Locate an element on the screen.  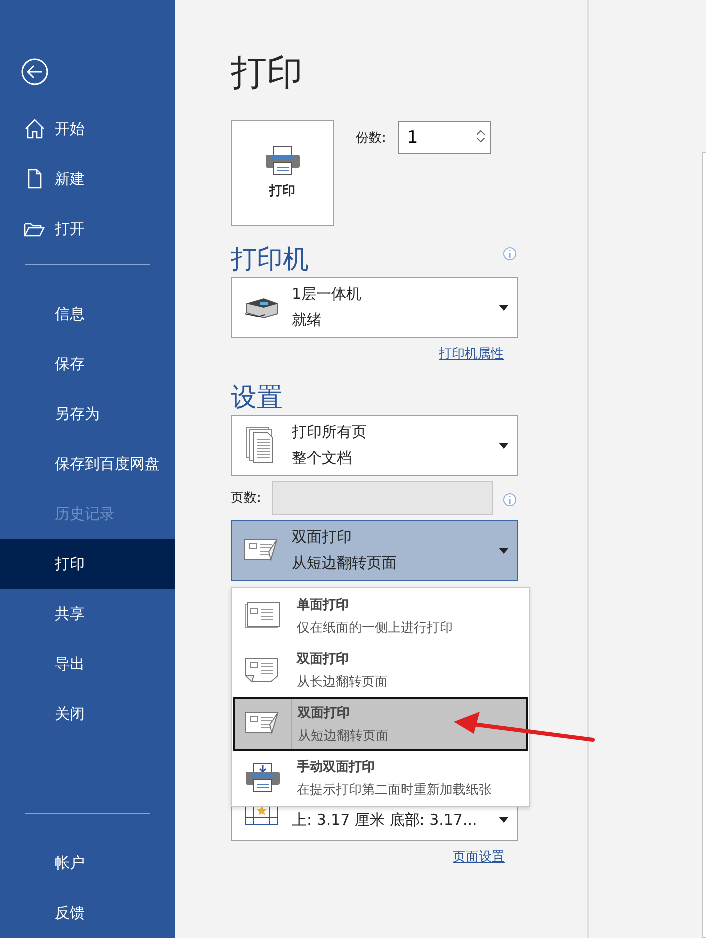
menu-item-title: 手动双面打印 is located at coordinates (336, 767).